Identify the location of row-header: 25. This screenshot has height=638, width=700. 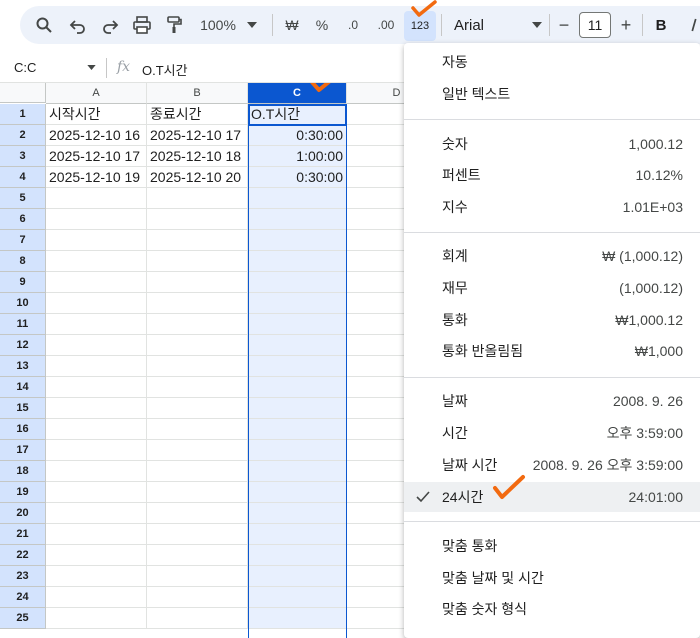
(23, 618).